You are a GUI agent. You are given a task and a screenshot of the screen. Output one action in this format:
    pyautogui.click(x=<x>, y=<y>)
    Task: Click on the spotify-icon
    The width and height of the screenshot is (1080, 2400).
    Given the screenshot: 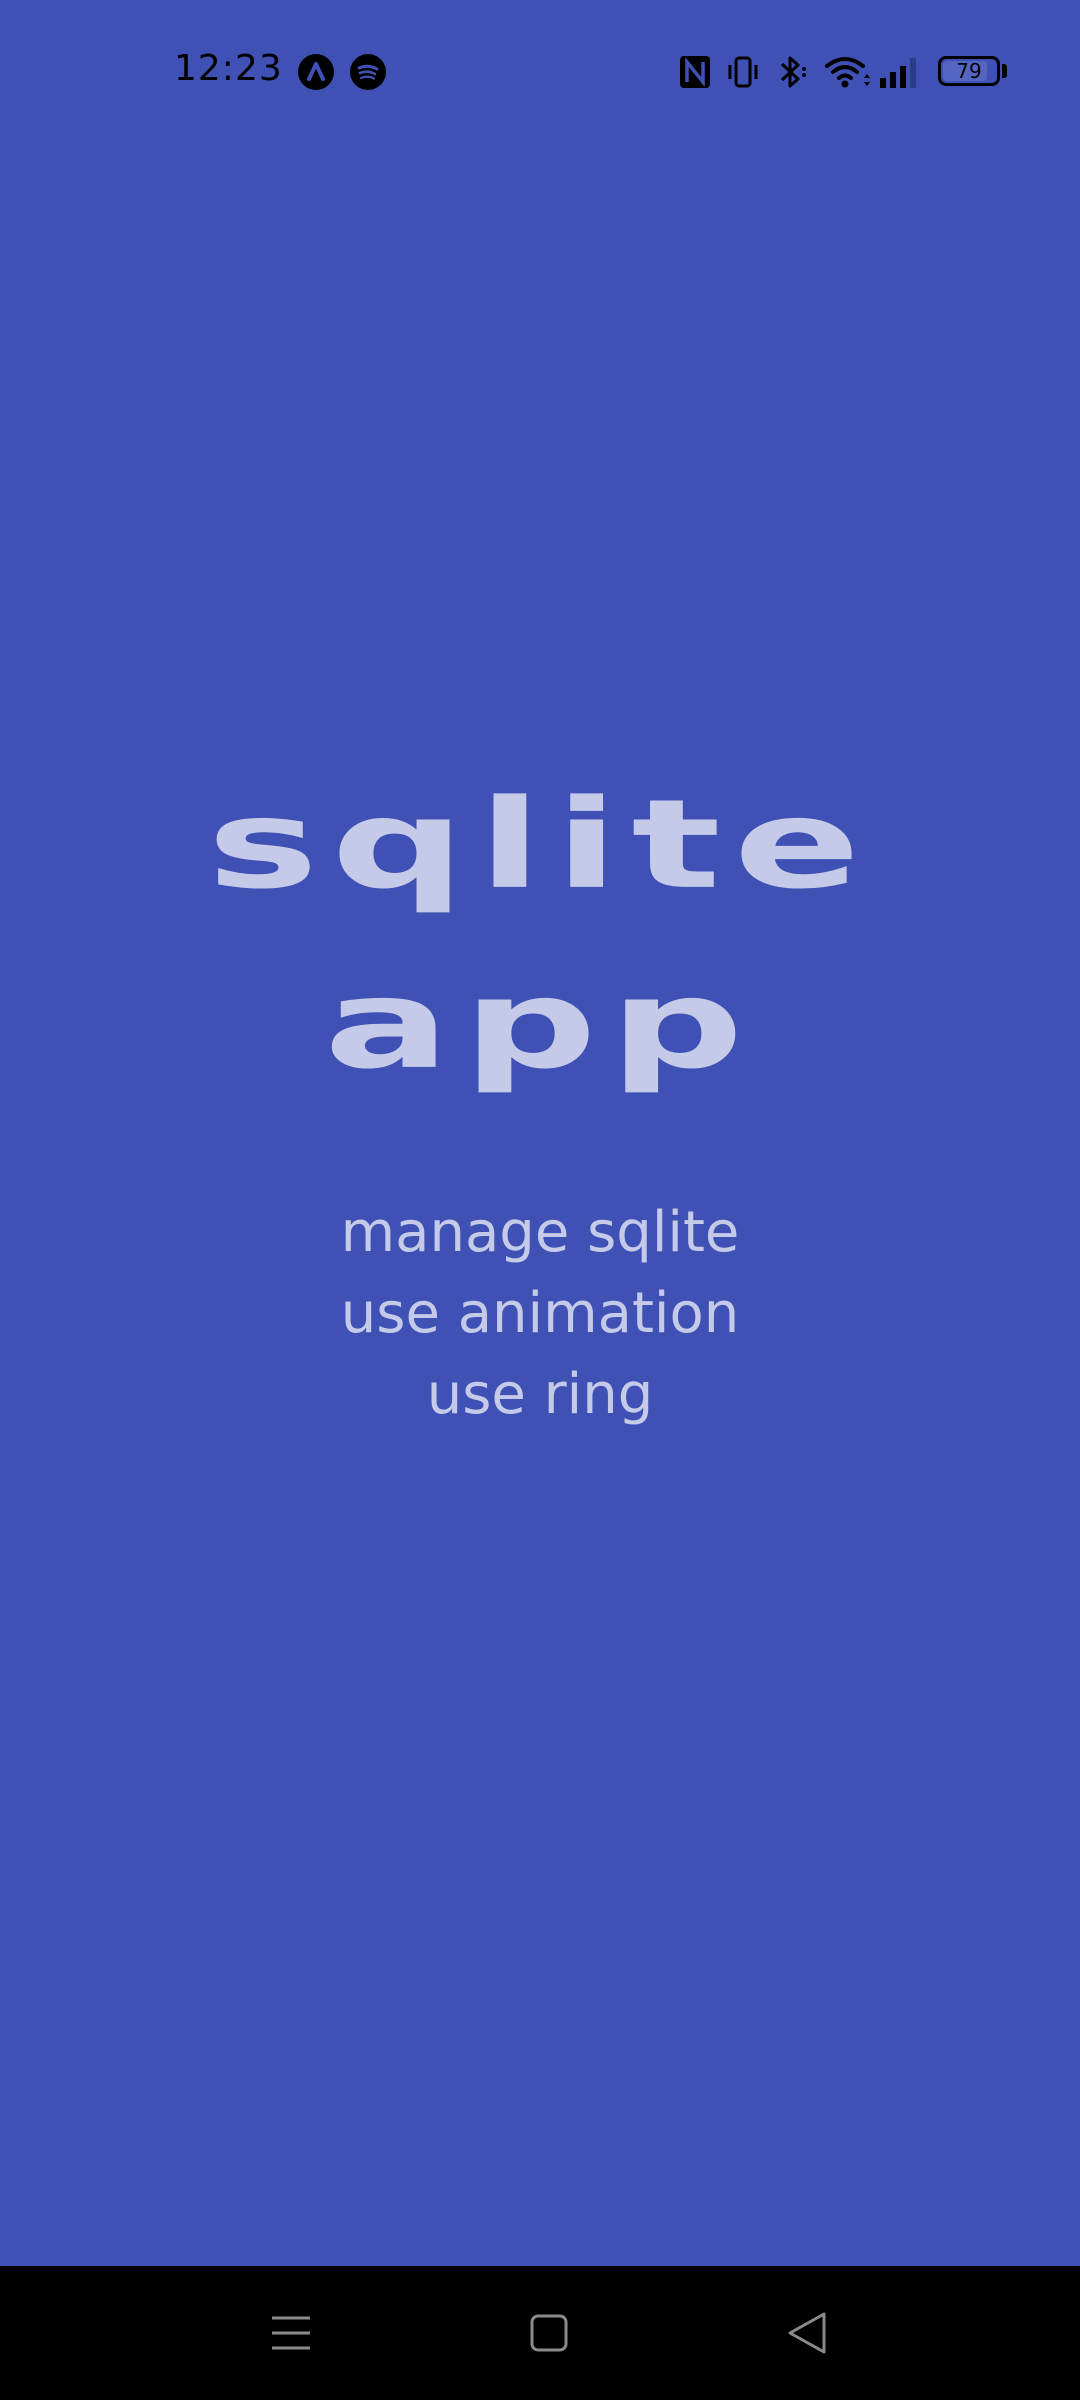 What is the action you would take?
    pyautogui.click(x=368, y=72)
    